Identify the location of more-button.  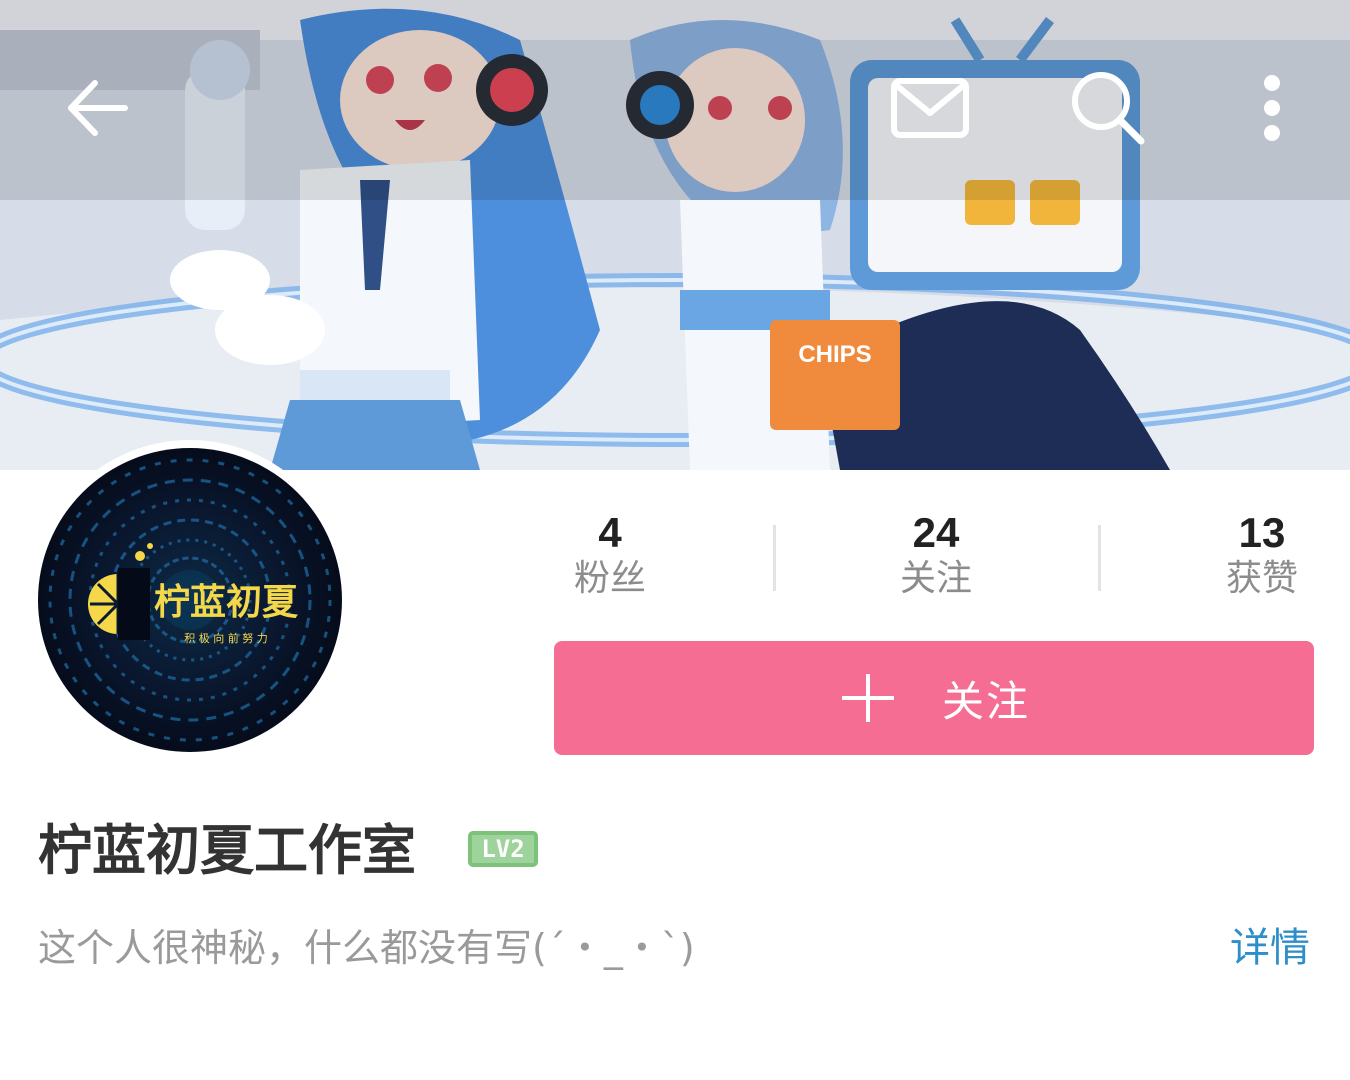
(1272, 108).